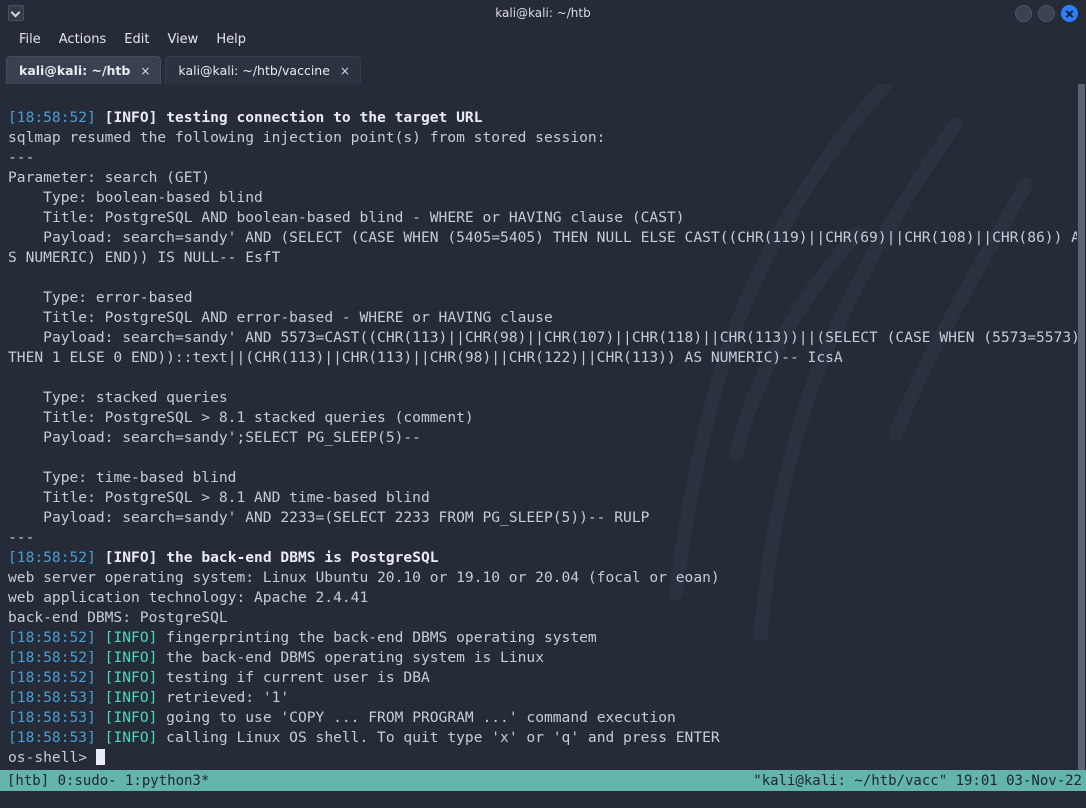 The width and height of the screenshot is (1086, 808). Describe the element at coordinates (547, 758) in the screenshot. I see `terminal-prompt-line: os-shell>` at that location.